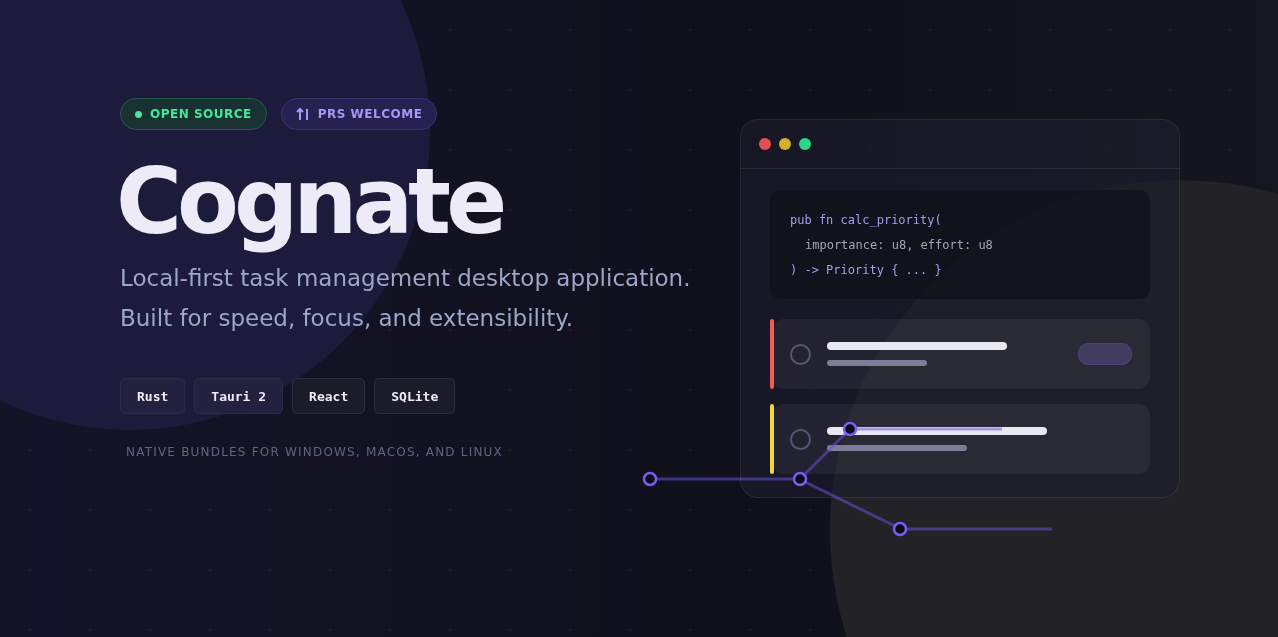  What do you see at coordinates (825, 454) in the screenshot?
I see `connector-line` at bounding box center [825, 454].